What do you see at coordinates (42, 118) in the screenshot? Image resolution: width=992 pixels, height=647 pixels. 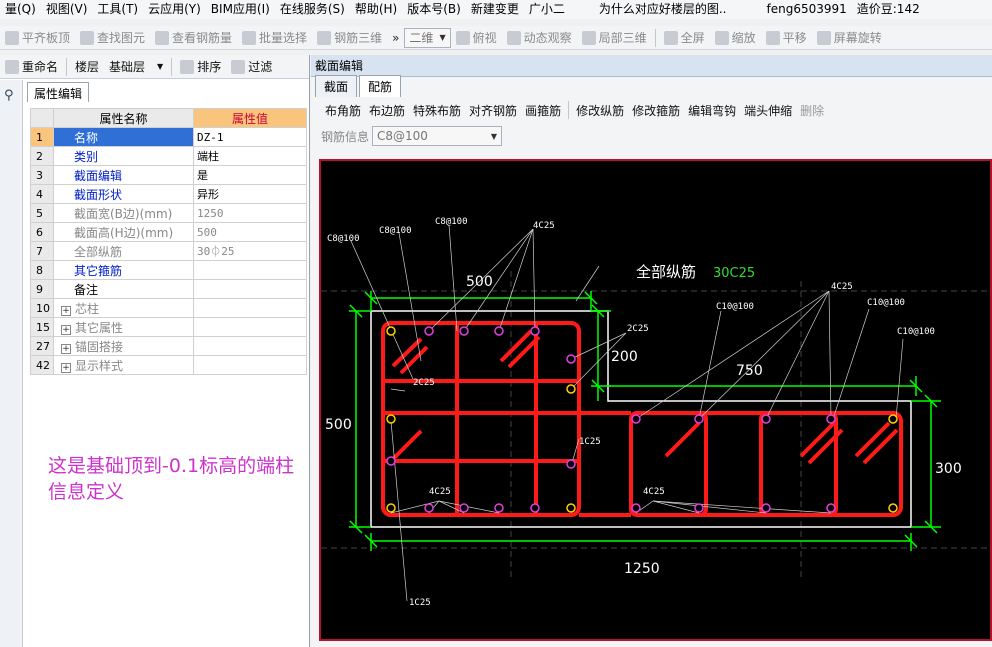 I see `row-num-header` at bounding box center [42, 118].